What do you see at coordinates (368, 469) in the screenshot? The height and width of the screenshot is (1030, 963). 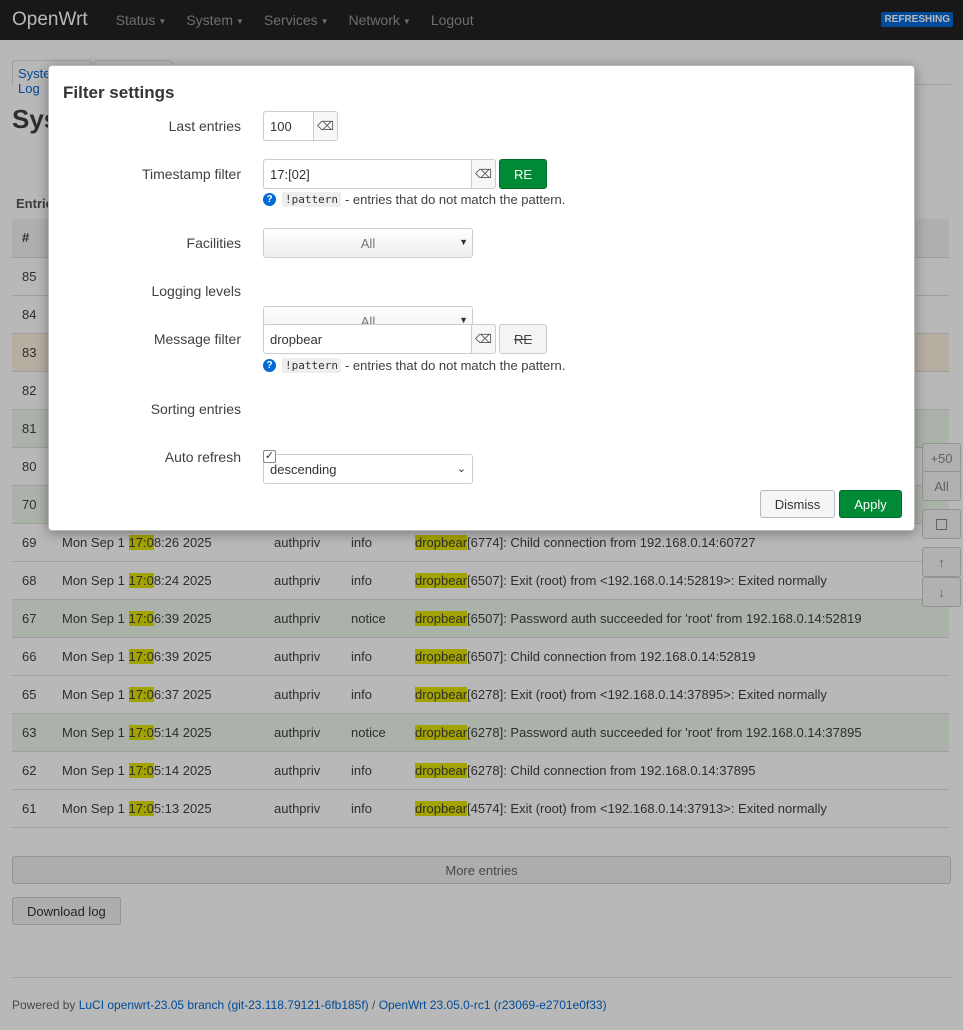 I see `sorting-select: descending ⌄` at bounding box center [368, 469].